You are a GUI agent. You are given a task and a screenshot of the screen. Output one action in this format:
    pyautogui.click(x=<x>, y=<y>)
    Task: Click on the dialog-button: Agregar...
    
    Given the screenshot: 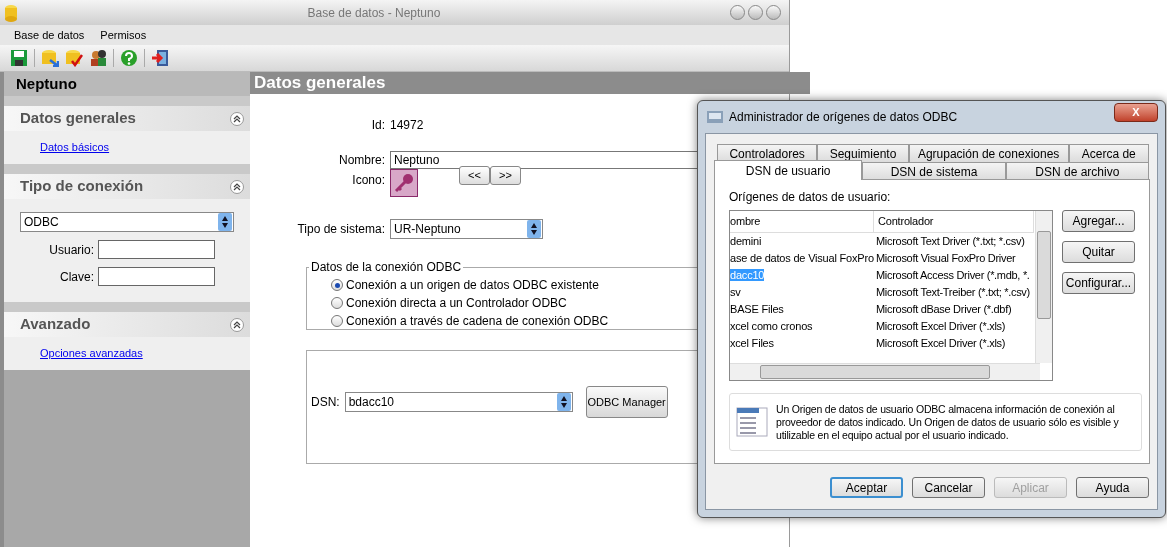 What is the action you would take?
    pyautogui.click(x=1098, y=221)
    